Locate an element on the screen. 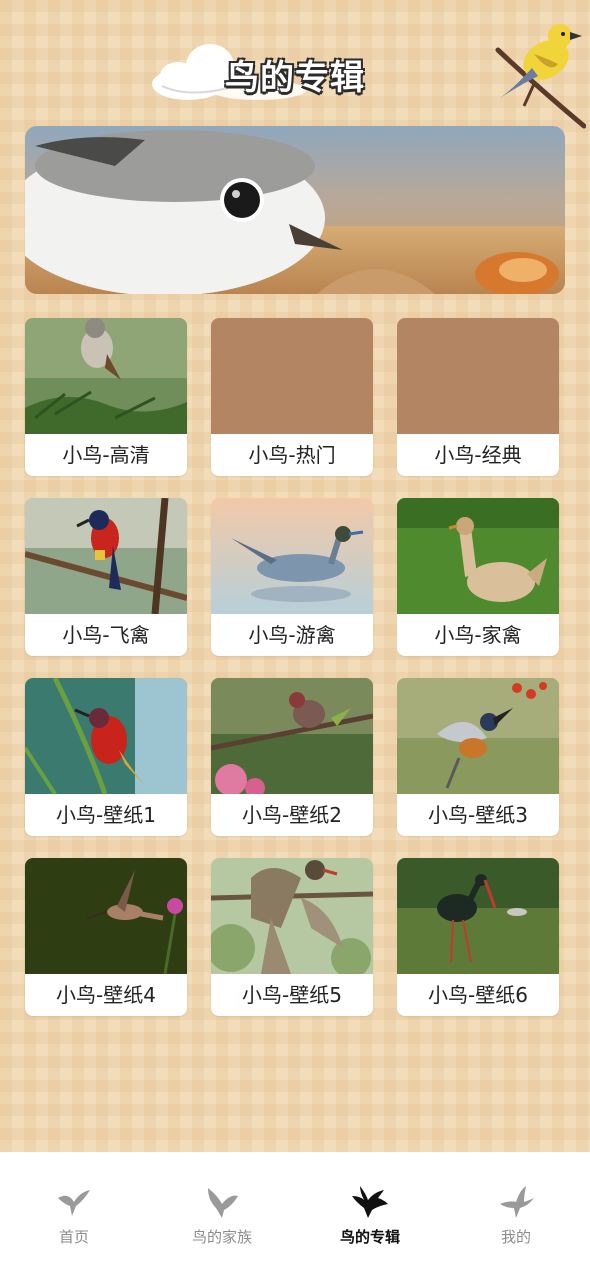 The image size is (590, 1280). tab-bird-family: 鸟的家族 is located at coordinates (222, 1214).